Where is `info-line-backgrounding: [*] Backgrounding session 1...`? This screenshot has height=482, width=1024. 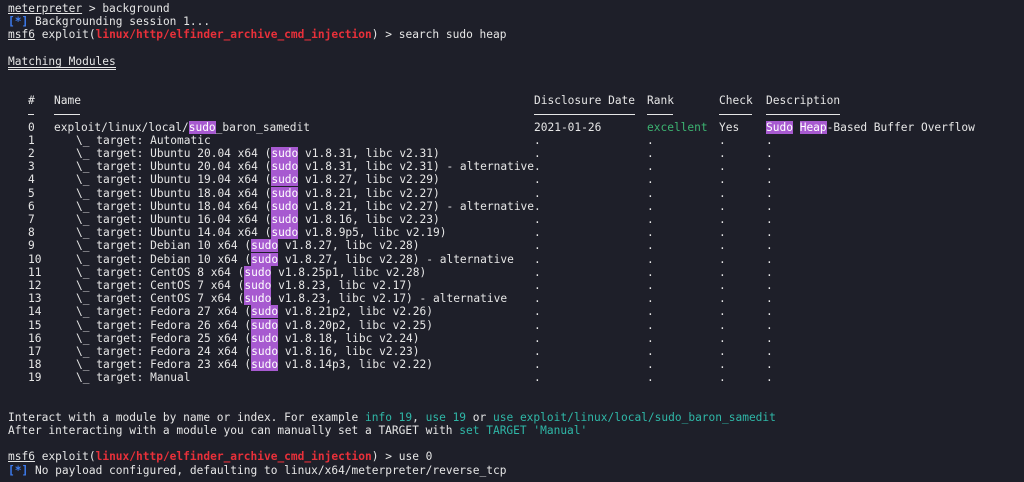
info-line-backgrounding: [*] Backgrounding session 1... is located at coordinates (516, 21).